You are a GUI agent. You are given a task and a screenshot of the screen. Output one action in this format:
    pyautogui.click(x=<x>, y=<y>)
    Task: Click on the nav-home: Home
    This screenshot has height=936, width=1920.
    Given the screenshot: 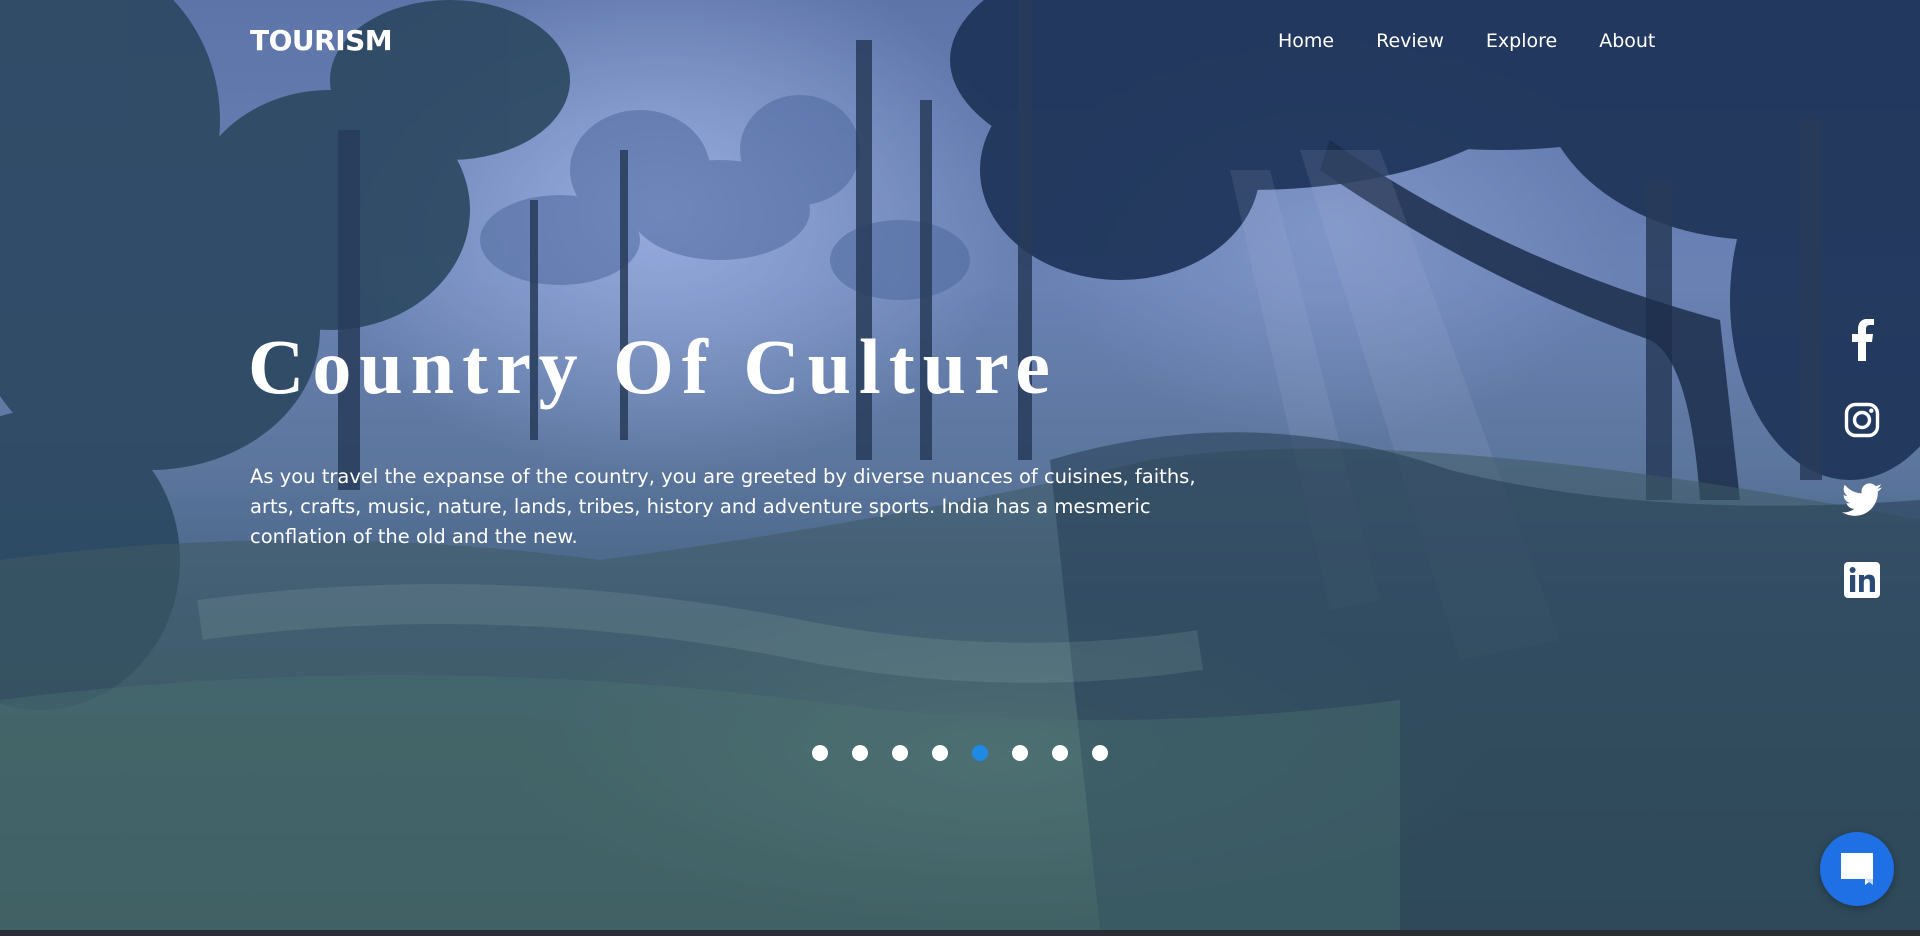 What is the action you would take?
    pyautogui.click(x=1306, y=41)
    